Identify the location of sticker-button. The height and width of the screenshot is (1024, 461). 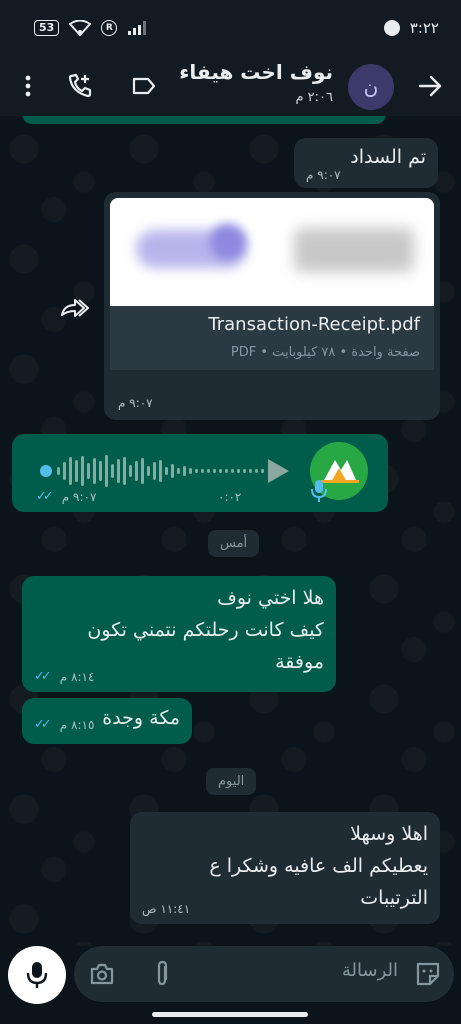
(428, 974).